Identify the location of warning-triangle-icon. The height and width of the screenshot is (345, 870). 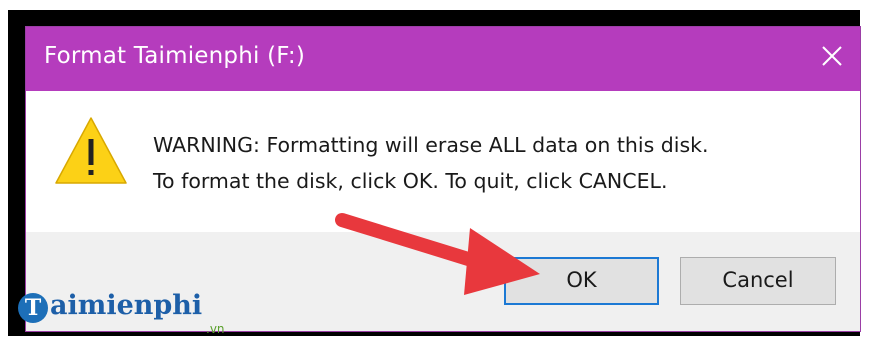
(91, 150).